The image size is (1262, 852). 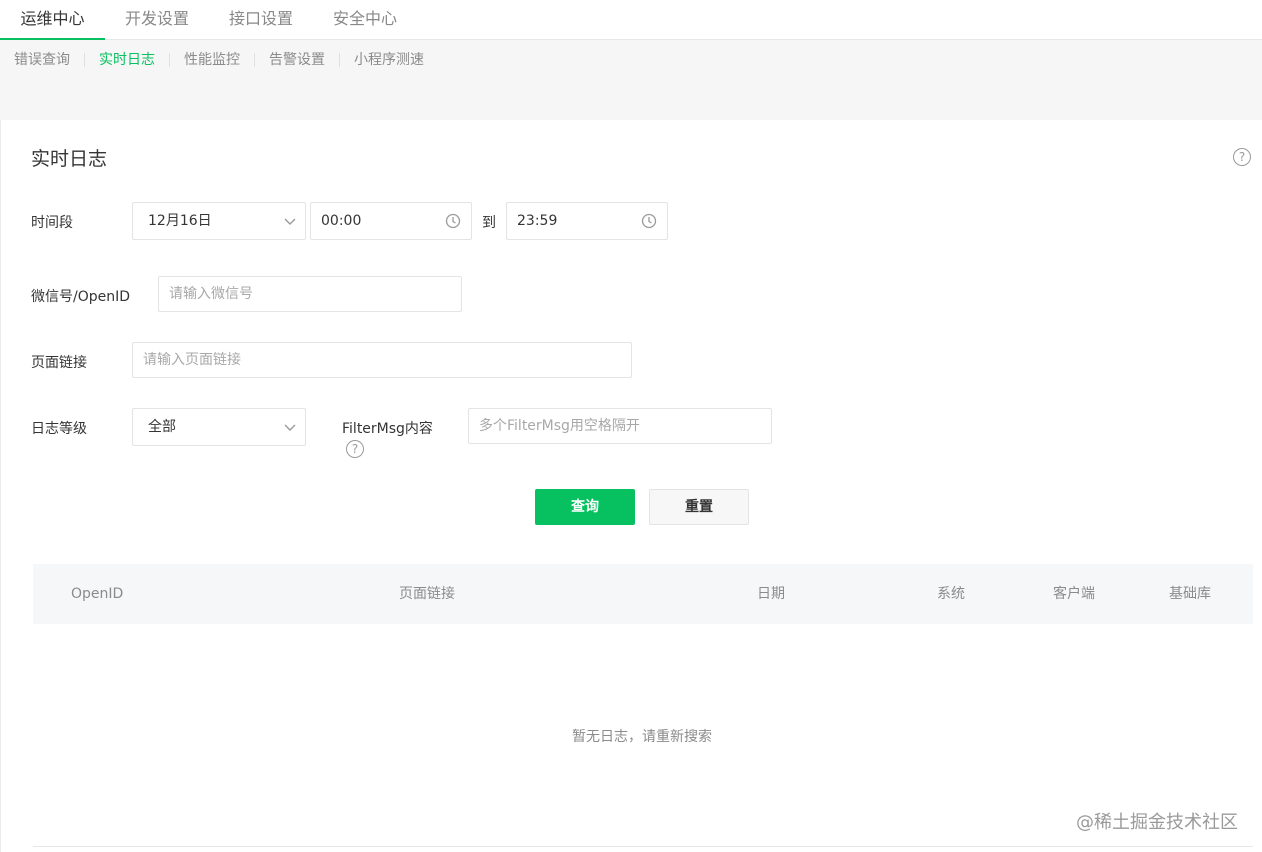 I want to click on col-base-lib: 基础库, so click(x=1190, y=594).